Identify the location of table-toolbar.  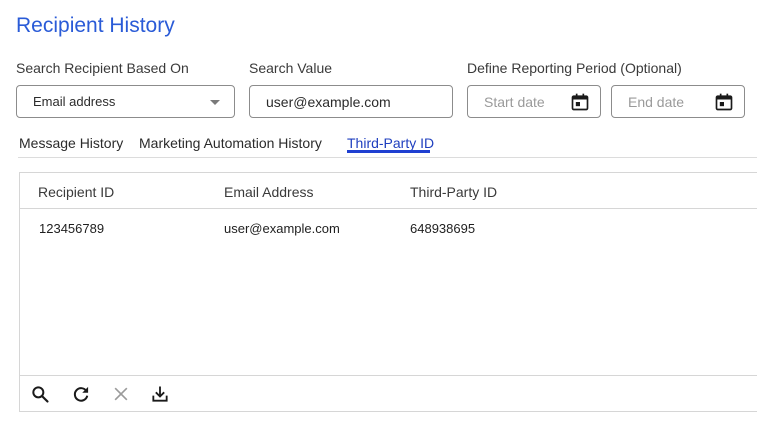
(388, 394).